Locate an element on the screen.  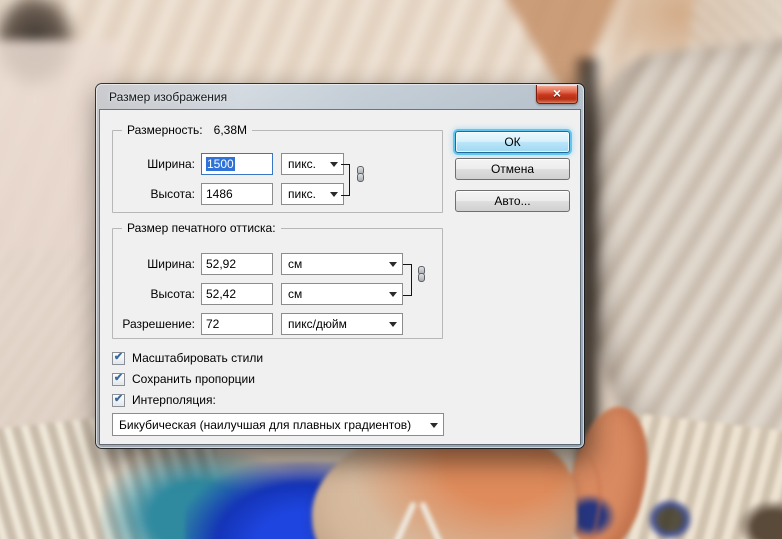
constrain-proportions-row: ✔ Сохранить пропорции is located at coordinates (183, 379).